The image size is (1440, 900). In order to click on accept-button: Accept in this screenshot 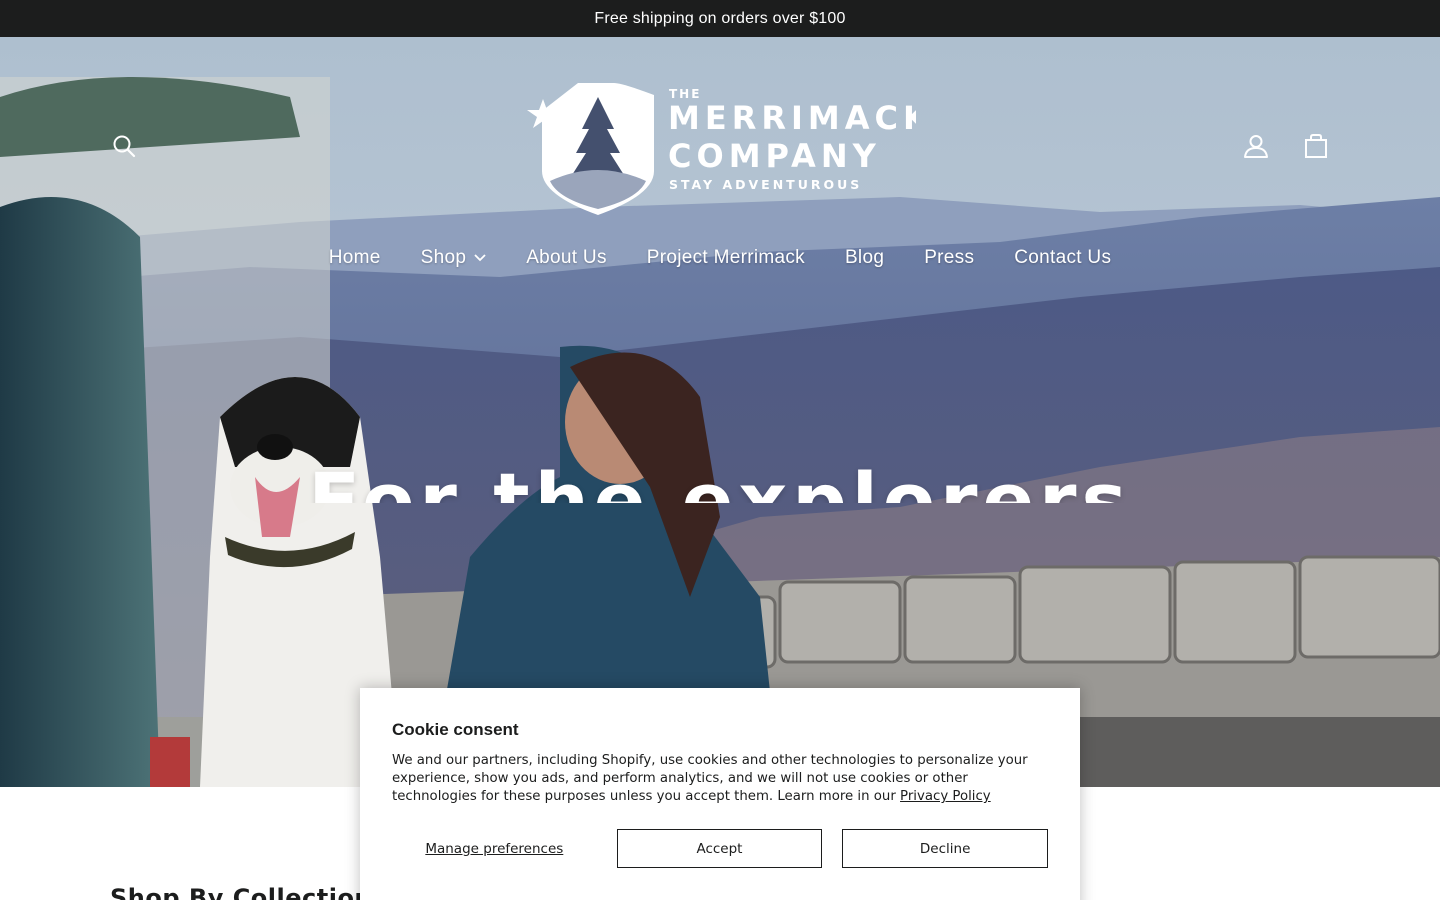, I will do `click(719, 848)`.